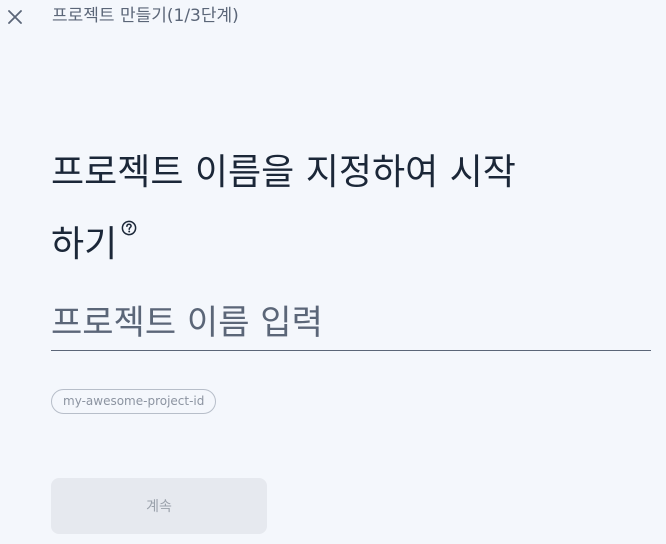 This screenshot has width=666, height=544. I want to click on step-title: 프로젝트 만들기(1/3단계), so click(145, 16).